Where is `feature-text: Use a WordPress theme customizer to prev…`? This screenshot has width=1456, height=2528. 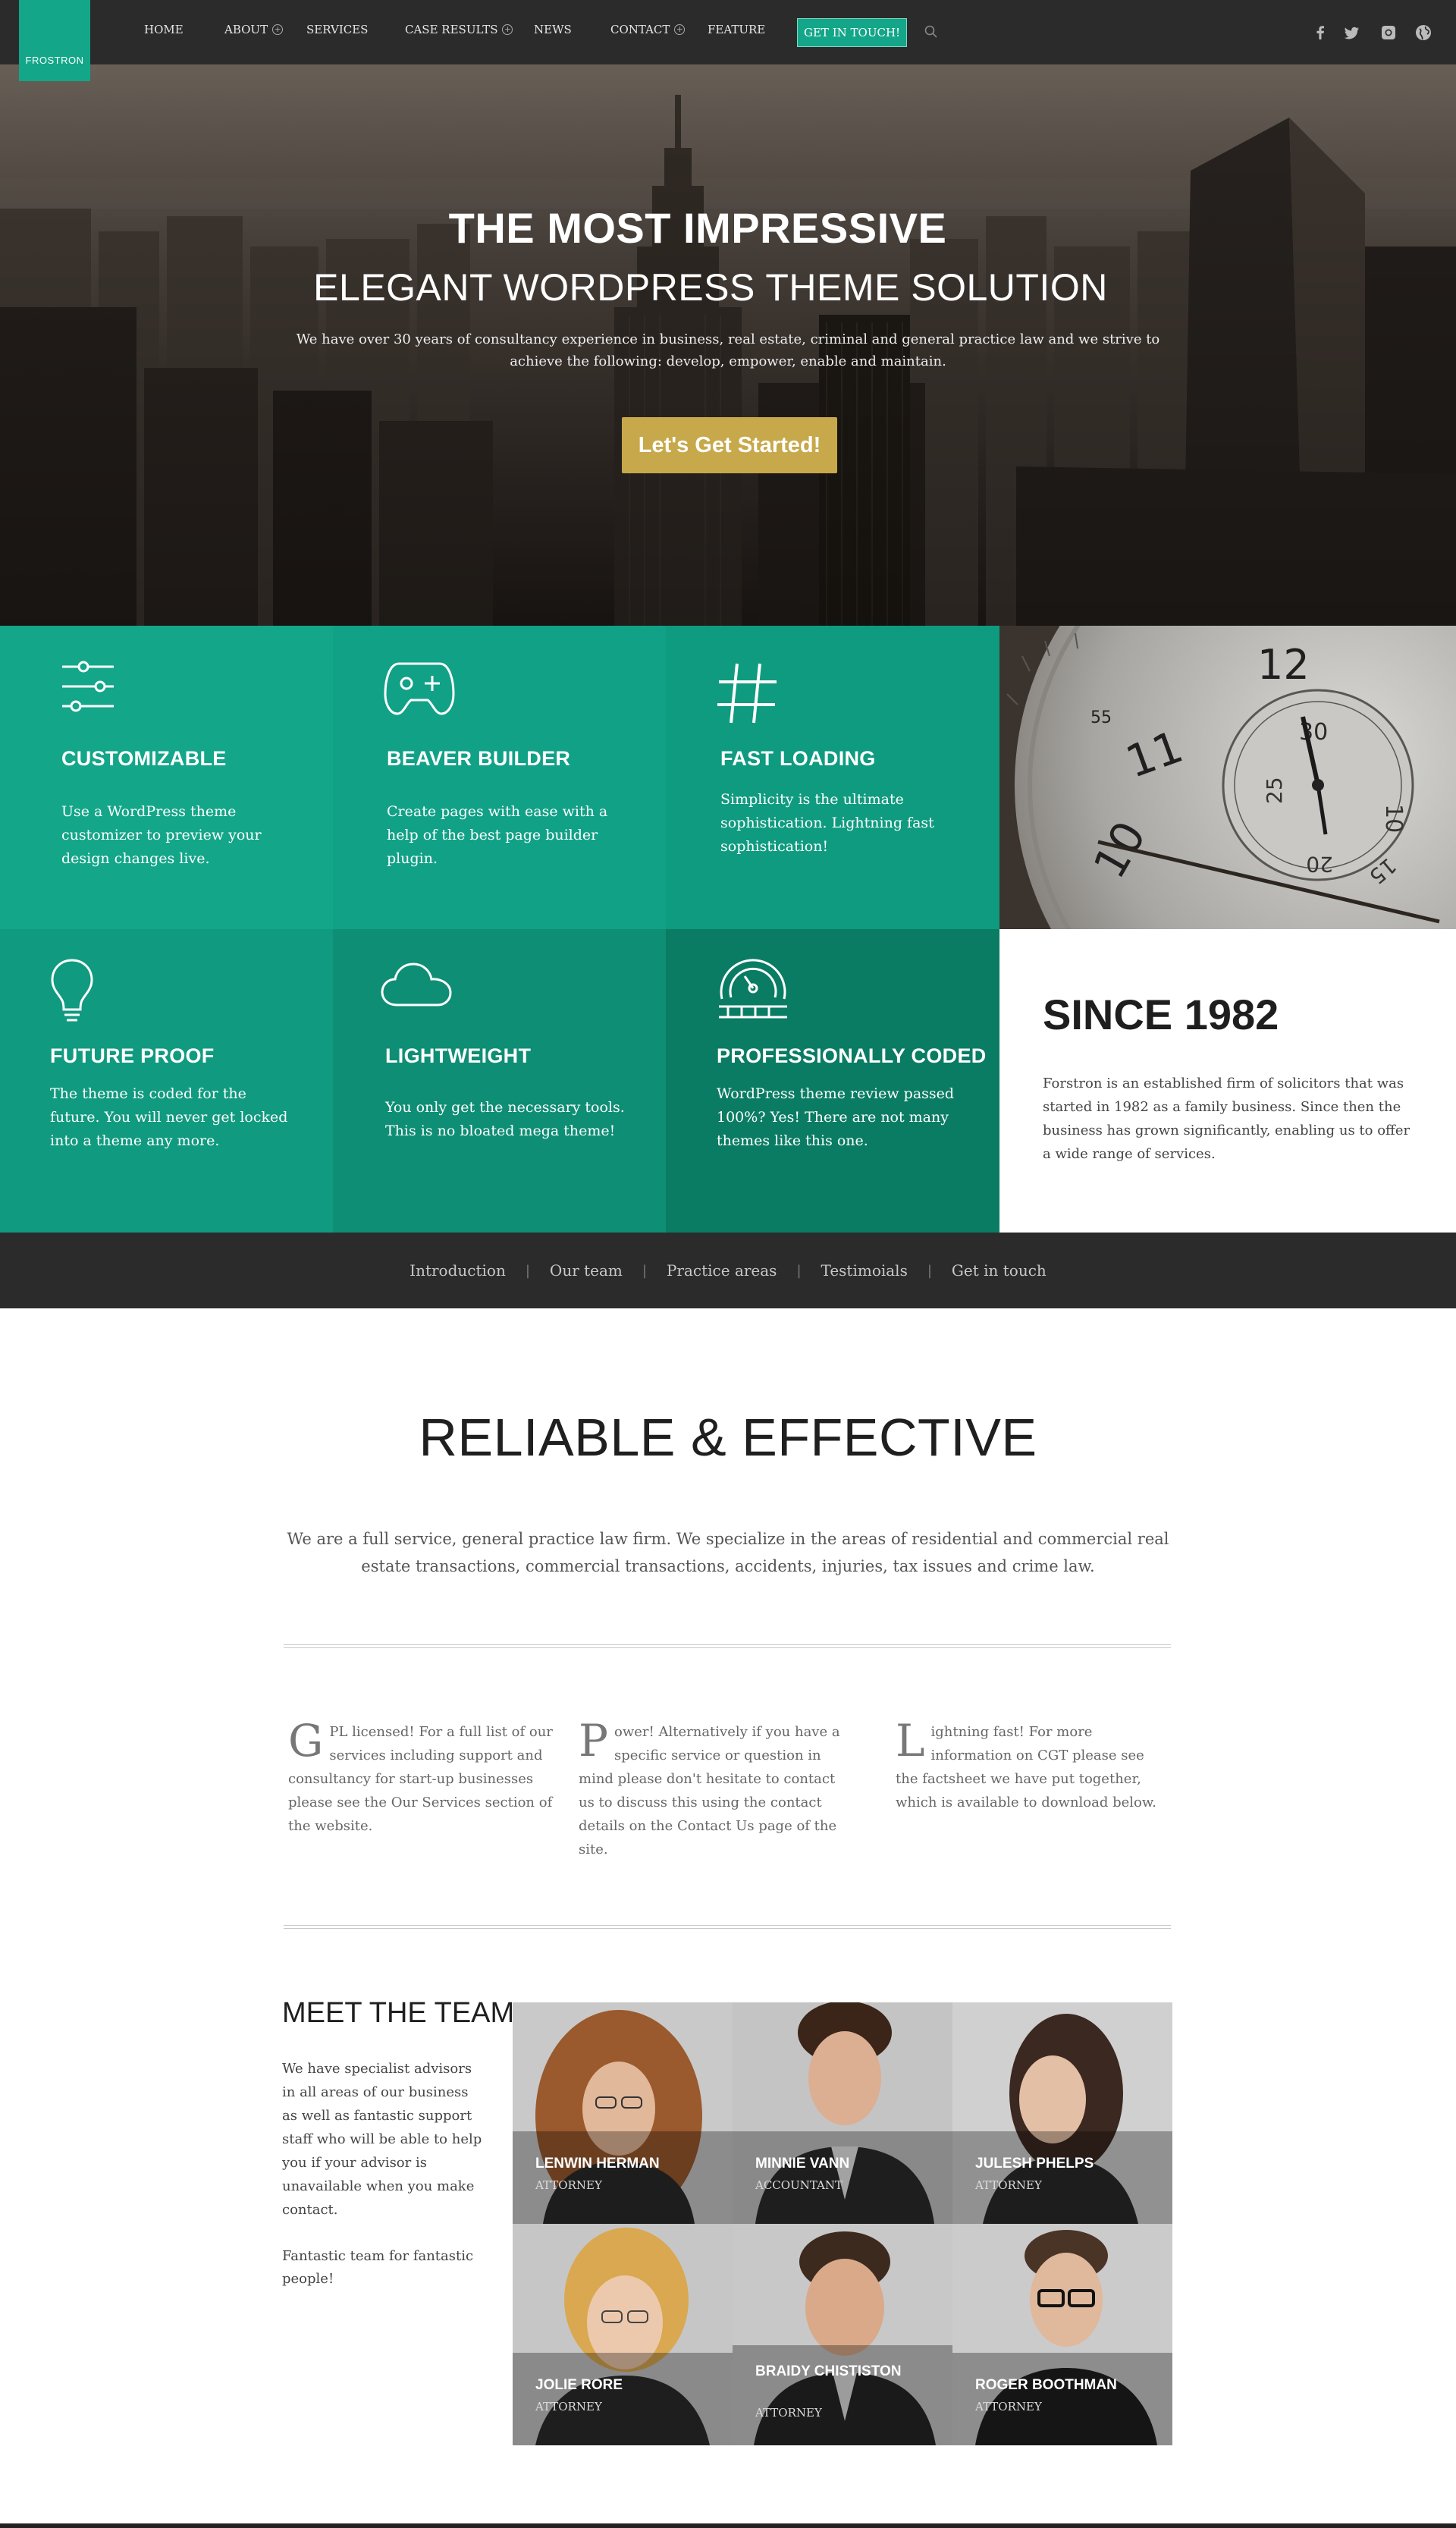 feature-text: Use a WordPress theme customizer to prev… is located at coordinates (161, 835).